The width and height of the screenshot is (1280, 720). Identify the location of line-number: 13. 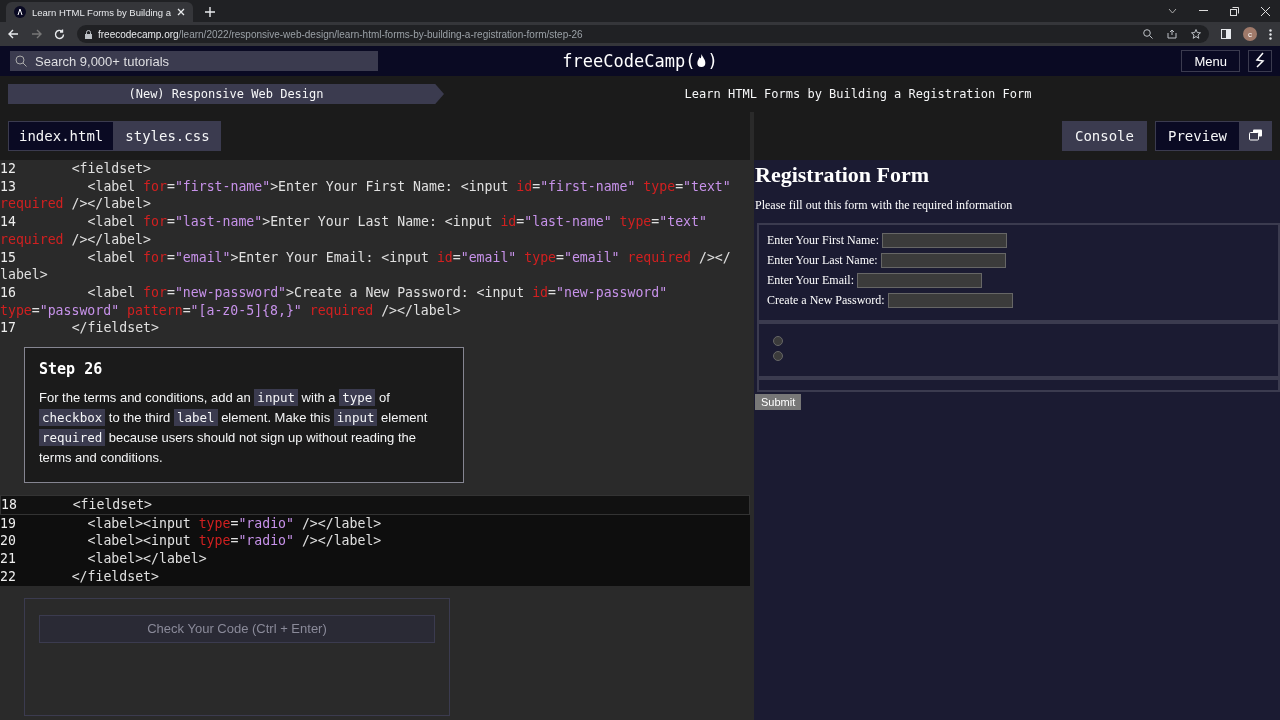
(8, 186).